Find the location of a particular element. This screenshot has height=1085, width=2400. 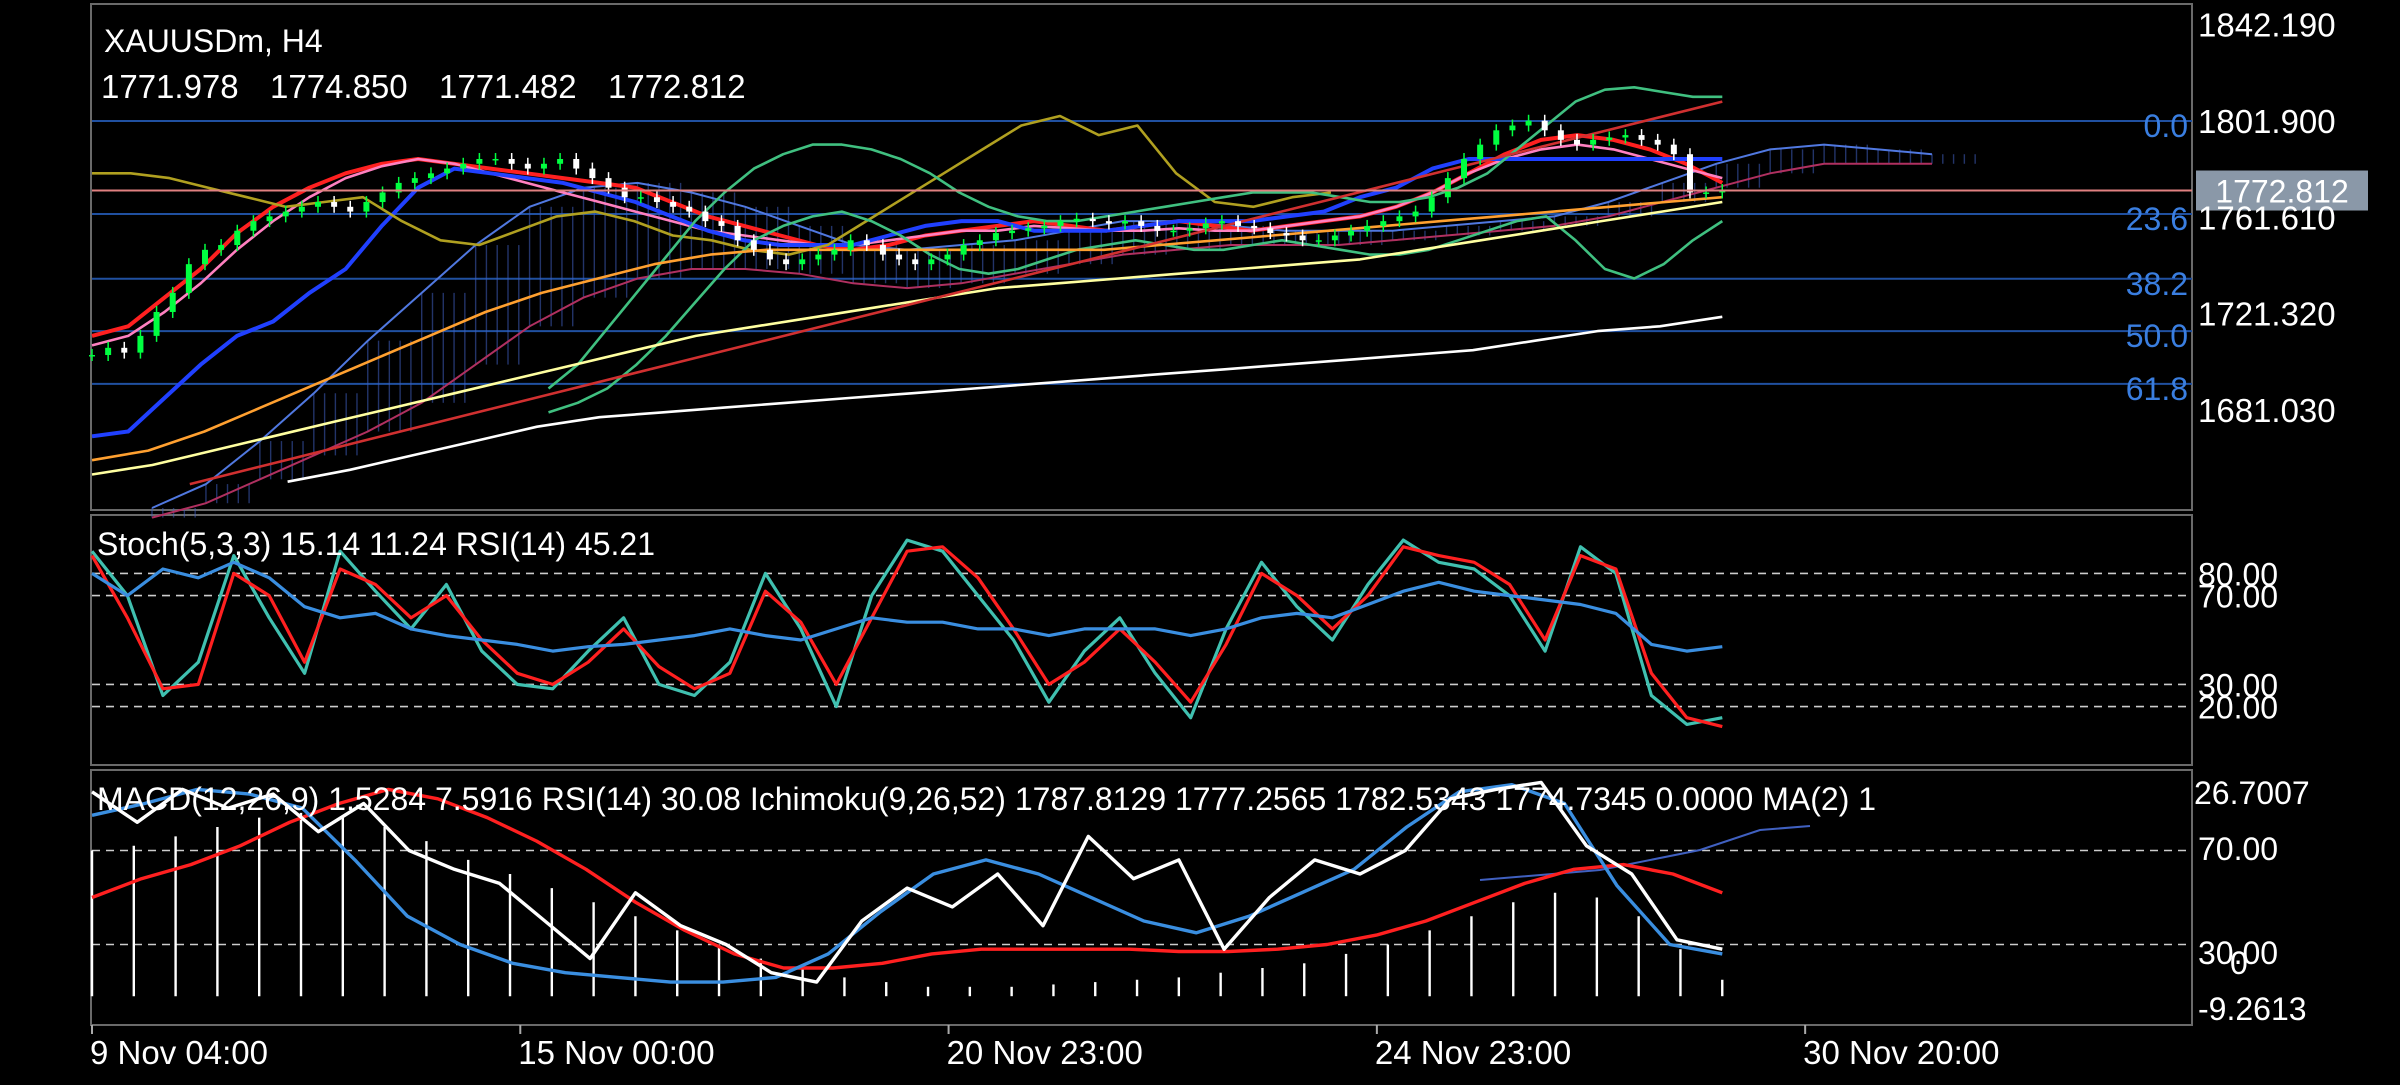

fib-label-61.8: 61.8 is located at coordinates (2157, 389).